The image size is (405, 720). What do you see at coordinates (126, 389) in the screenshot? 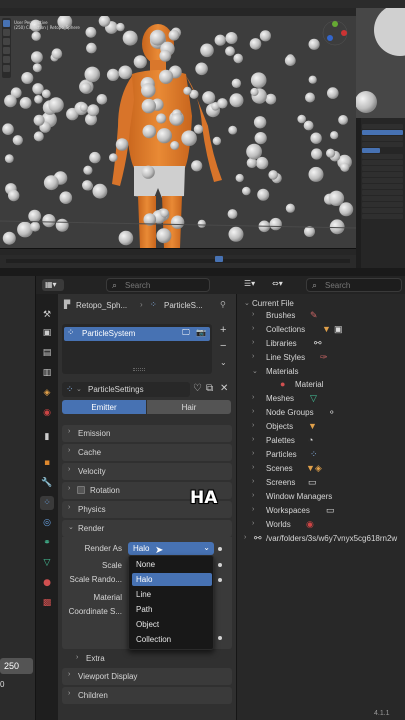
I see `settings-datablock-field: ⁘ ⌄ ParticleSettings` at bounding box center [126, 389].